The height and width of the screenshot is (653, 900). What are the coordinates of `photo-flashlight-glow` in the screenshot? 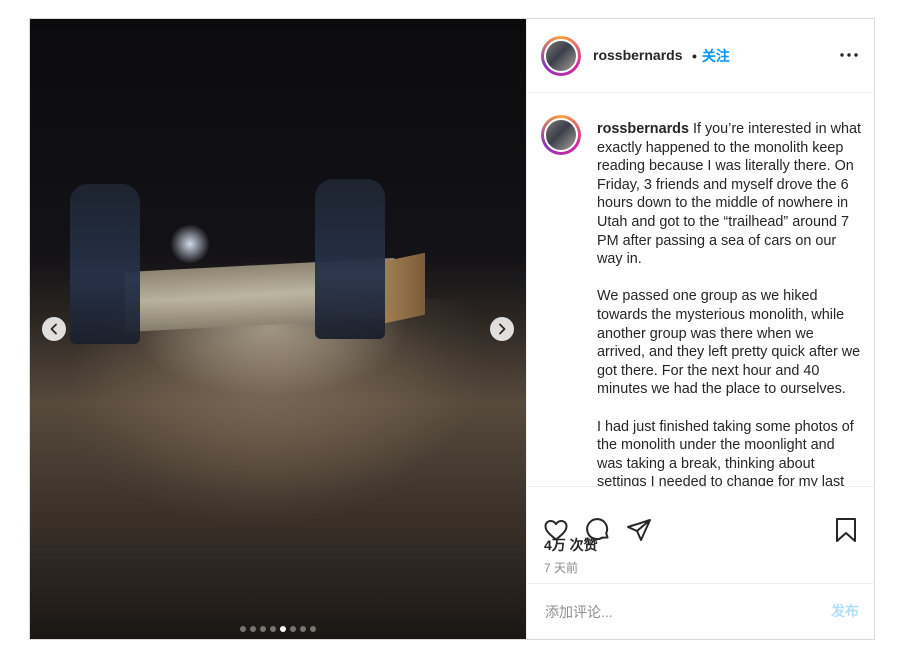 It's located at (190, 244).